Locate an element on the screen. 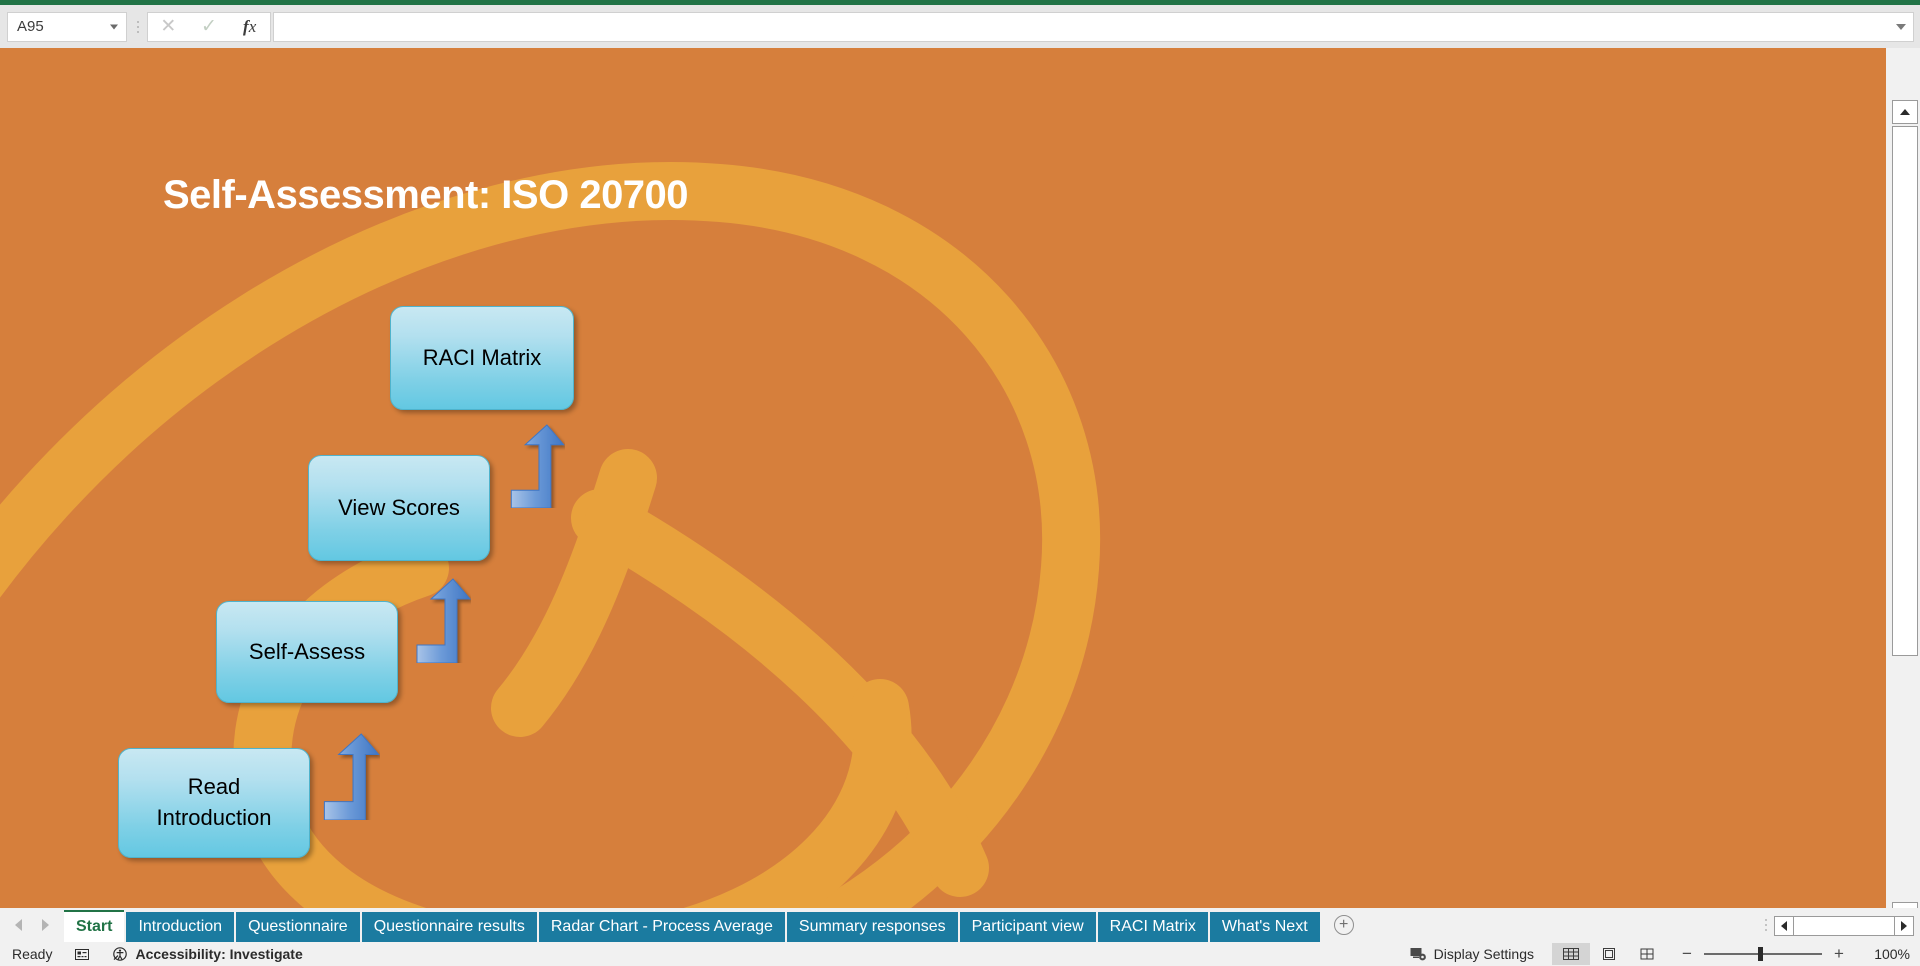 The height and width of the screenshot is (966, 1920). macro-record-button is located at coordinates (82, 954).